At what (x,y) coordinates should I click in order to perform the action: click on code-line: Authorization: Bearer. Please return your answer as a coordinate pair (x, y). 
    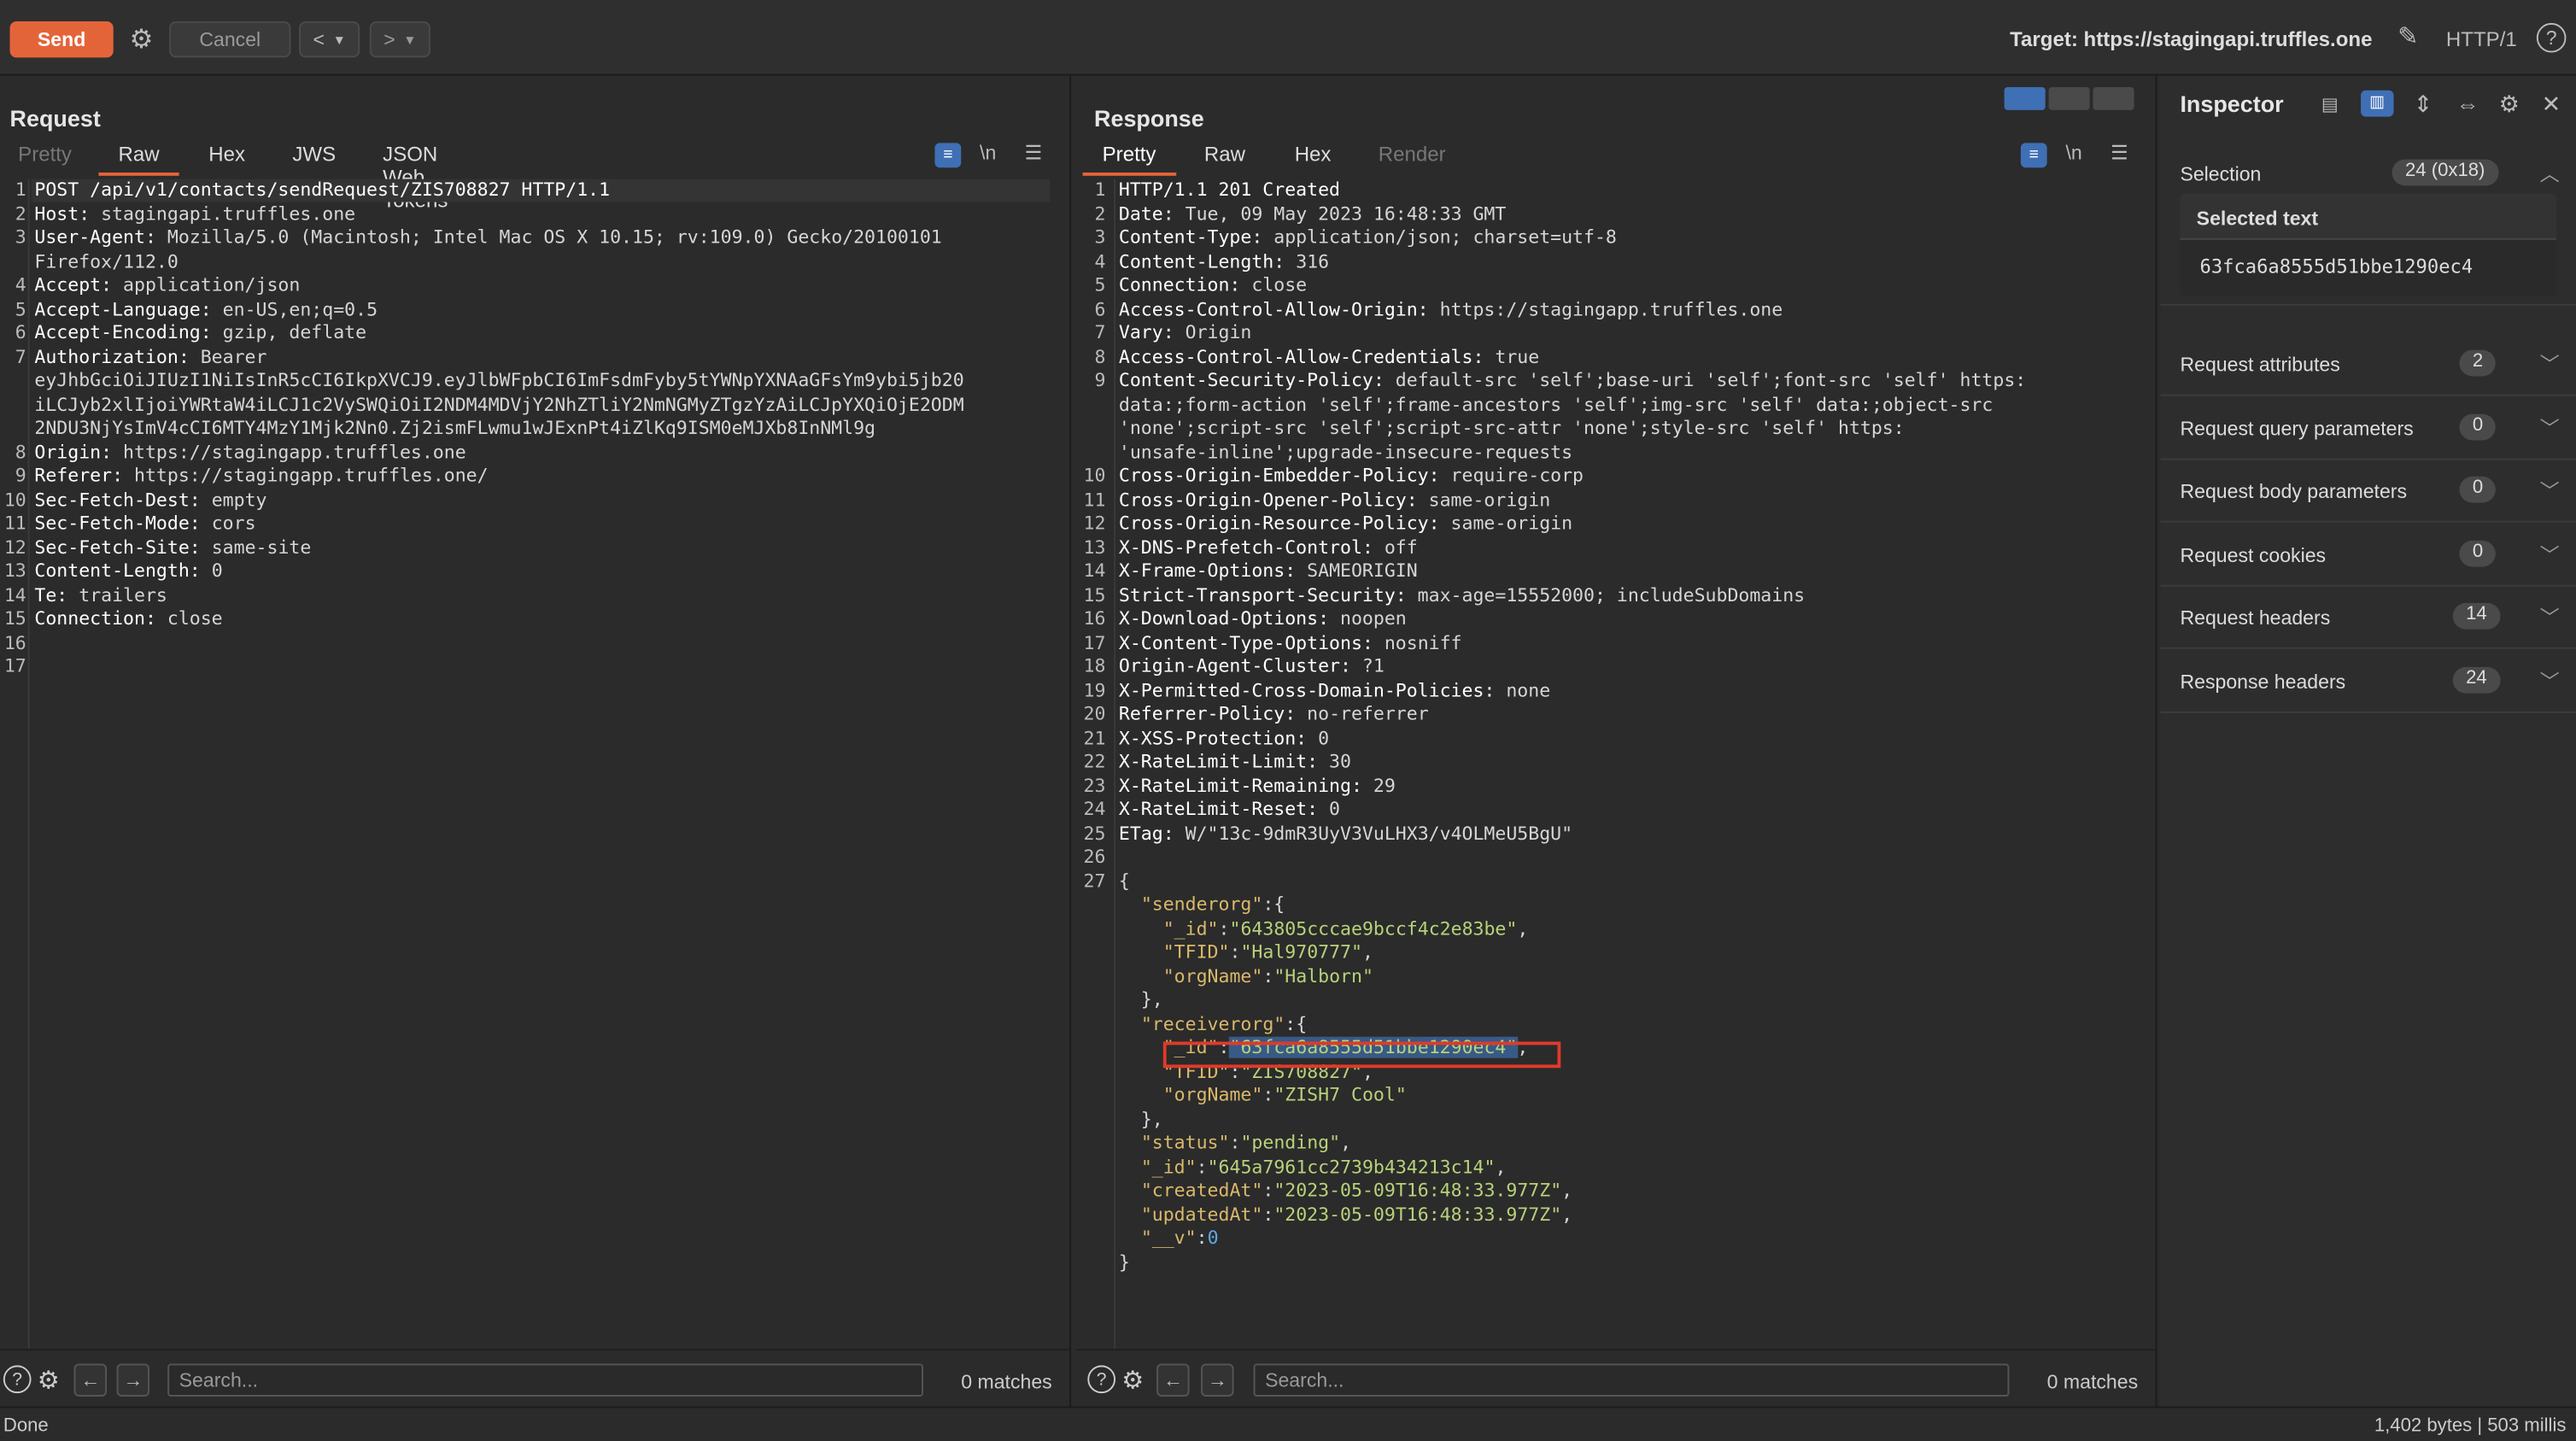
    Looking at the image, I should click on (150, 356).